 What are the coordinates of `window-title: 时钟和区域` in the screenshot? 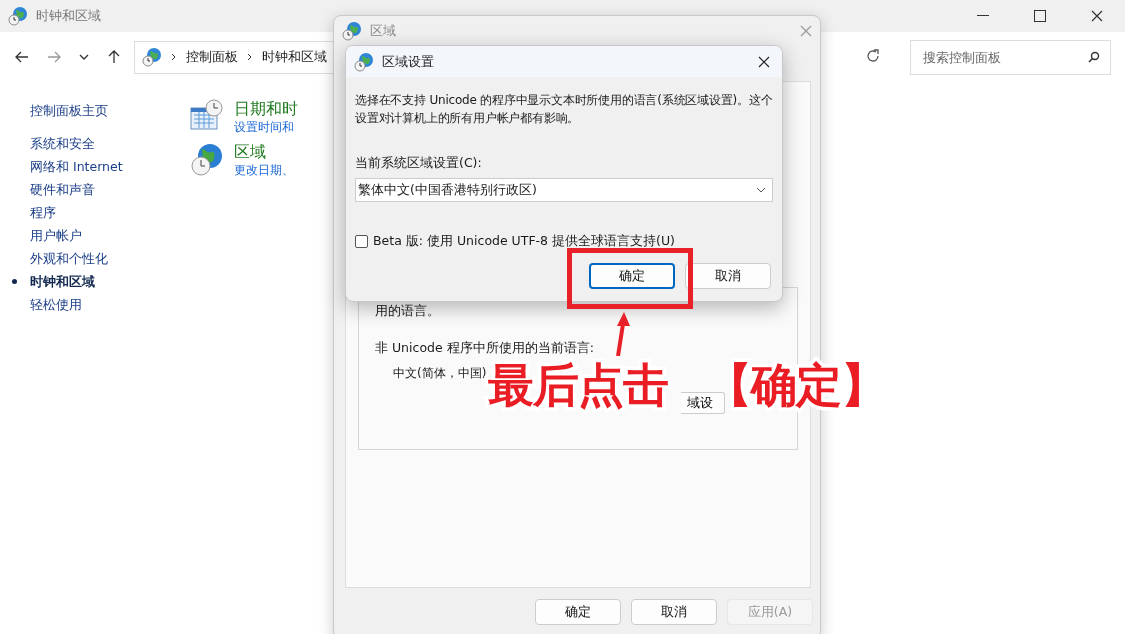 It's located at (69, 16).